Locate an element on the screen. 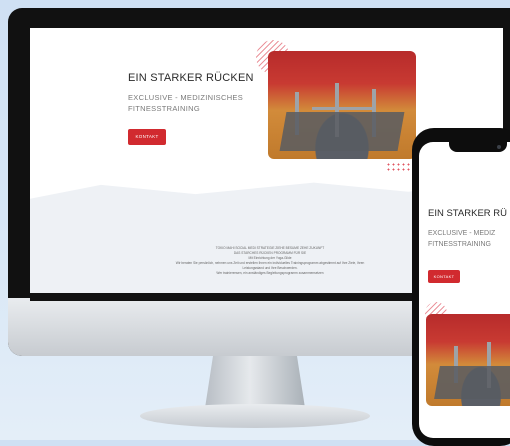 This screenshot has height=446, width=510. phone-contact-button: KONTAKT is located at coordinates (444, 276).